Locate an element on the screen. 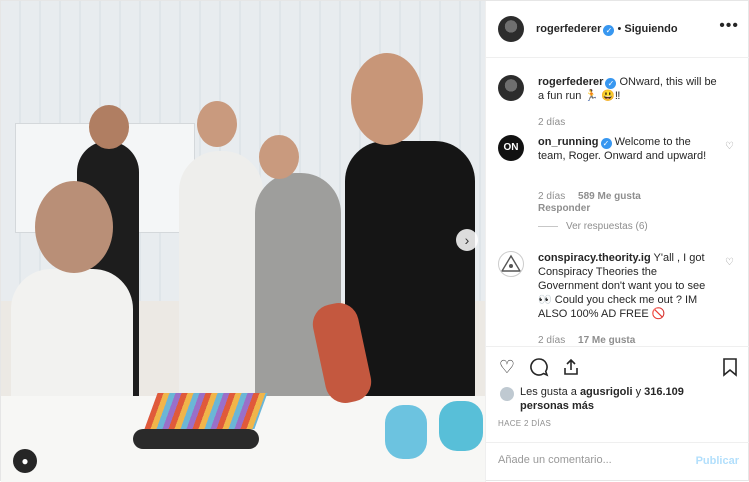 This screenshot has width=749, height=482. post-header: rogerfederer ✓ • Siguiendo ••• is located at coordinates (617, 29).